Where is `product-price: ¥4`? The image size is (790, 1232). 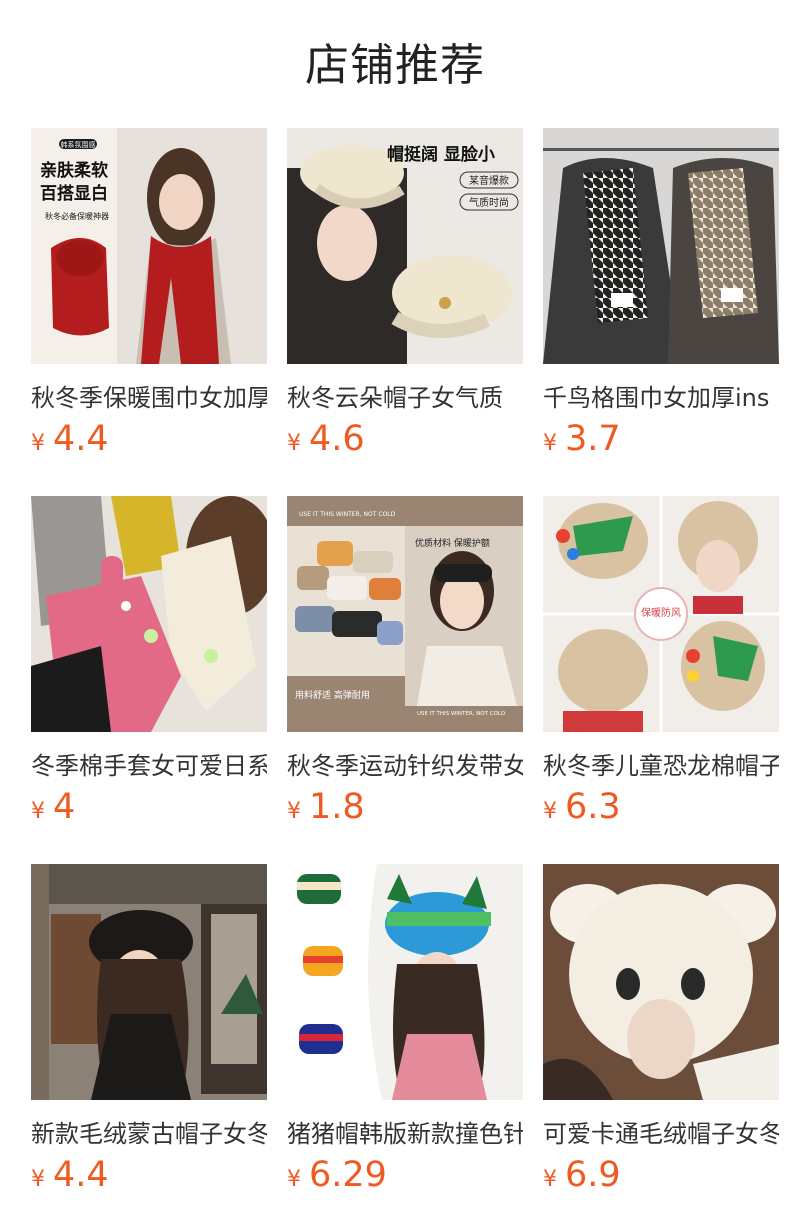 product-price: ¥4 is located at coordinates (53, 807).